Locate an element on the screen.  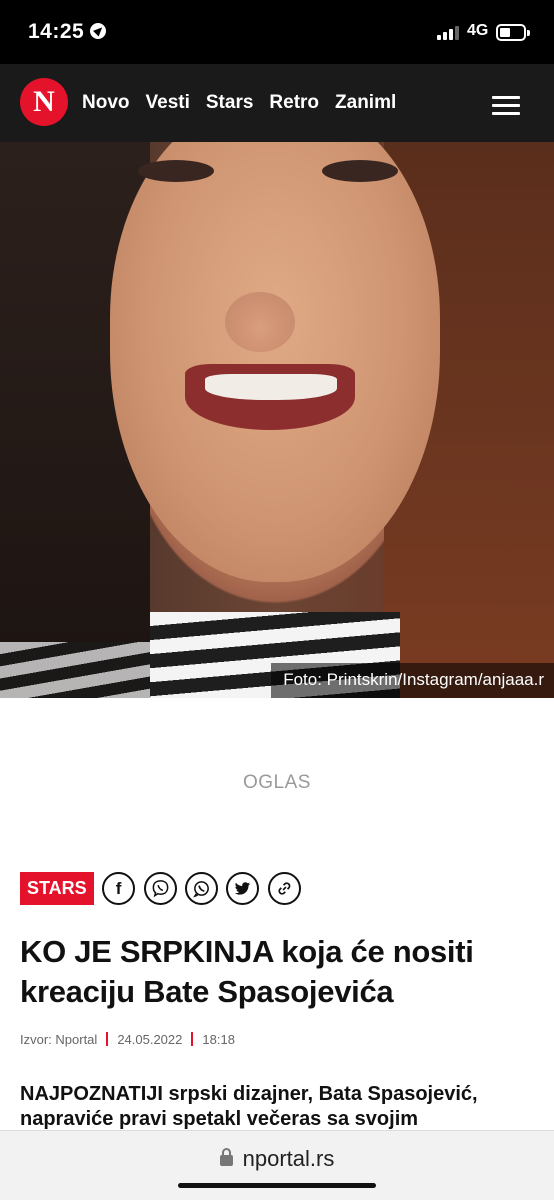
hamburger-menu-icon is located at coordinates (506, 106).